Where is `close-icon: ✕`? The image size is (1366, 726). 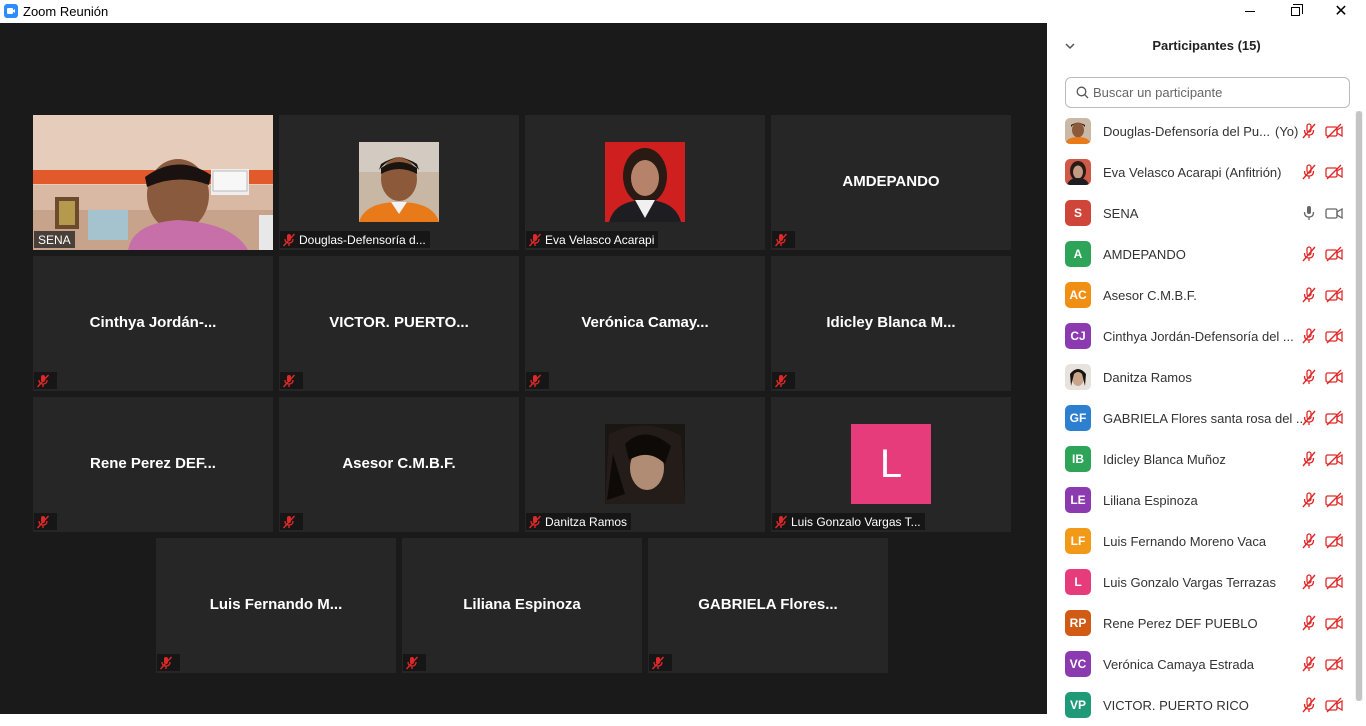 close-icon: ✕ is located at coordinates (1341, 11).